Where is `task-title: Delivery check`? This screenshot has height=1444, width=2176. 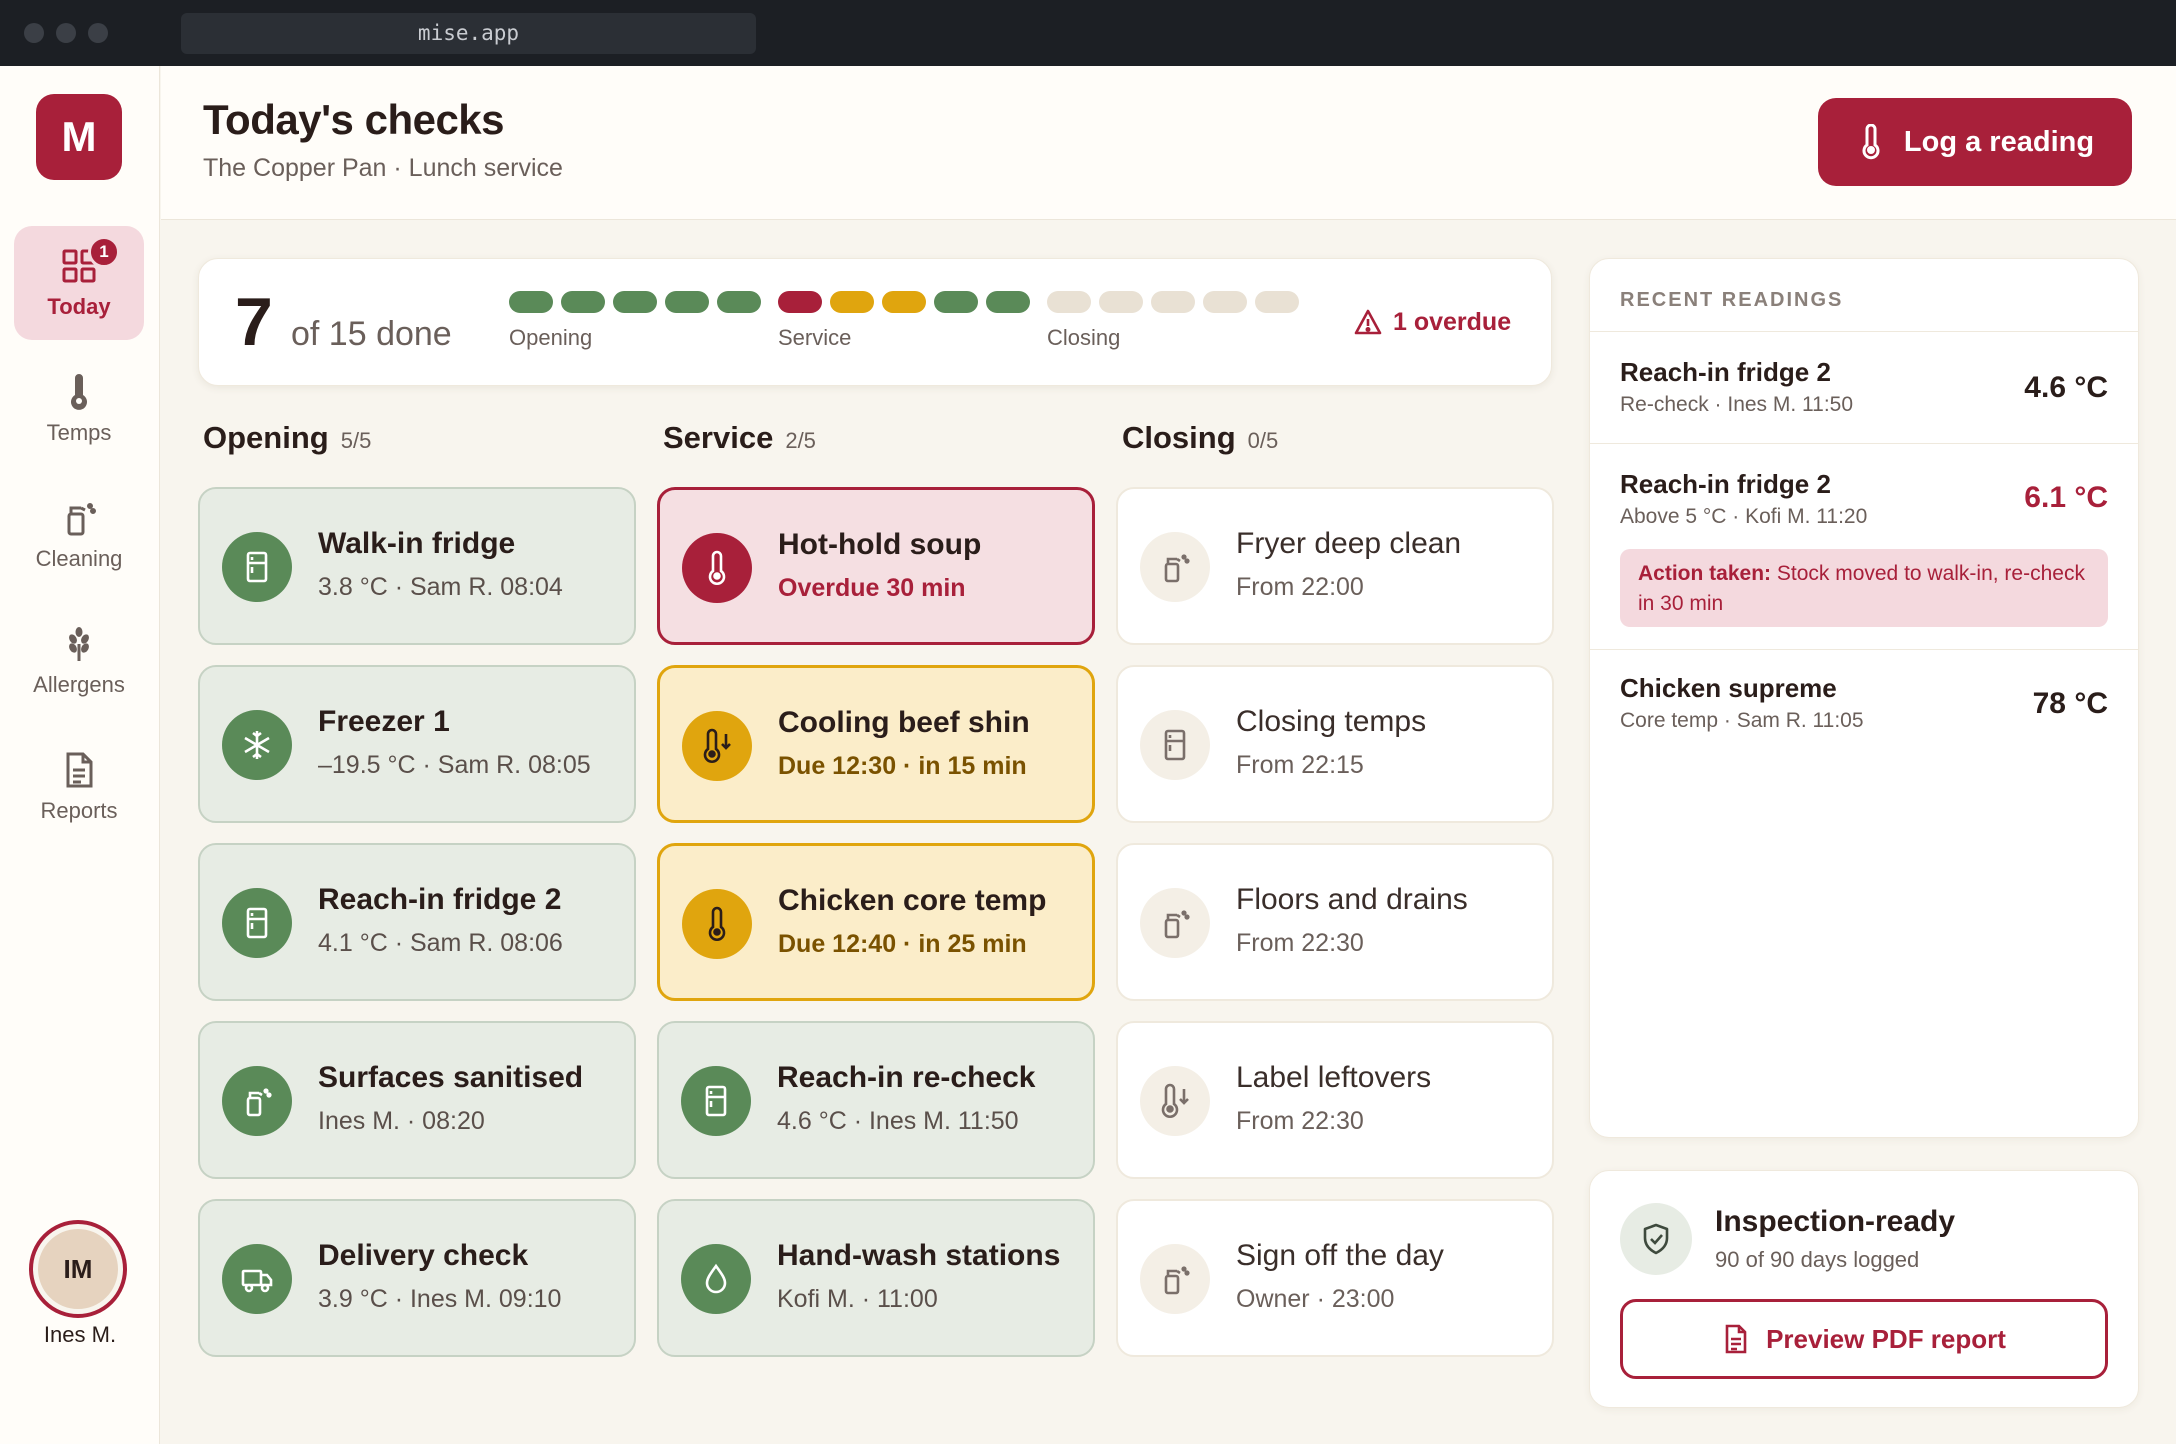
task-title: Delivery check is located at coordinates (423, 1255).